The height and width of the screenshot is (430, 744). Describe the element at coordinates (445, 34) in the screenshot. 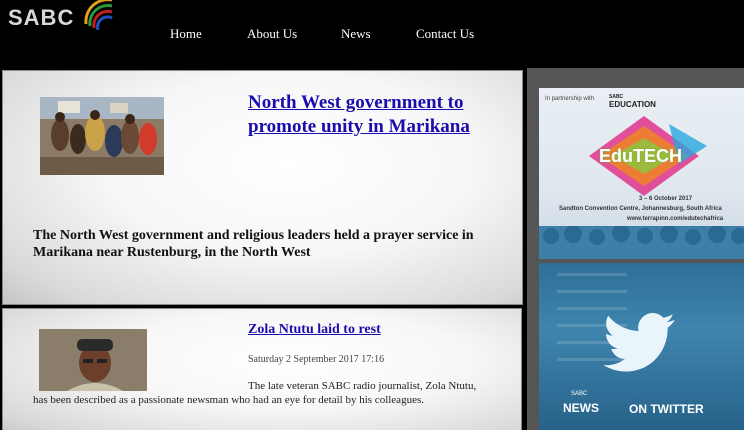

I see `nav-contact-us: Contact Us` at that location.